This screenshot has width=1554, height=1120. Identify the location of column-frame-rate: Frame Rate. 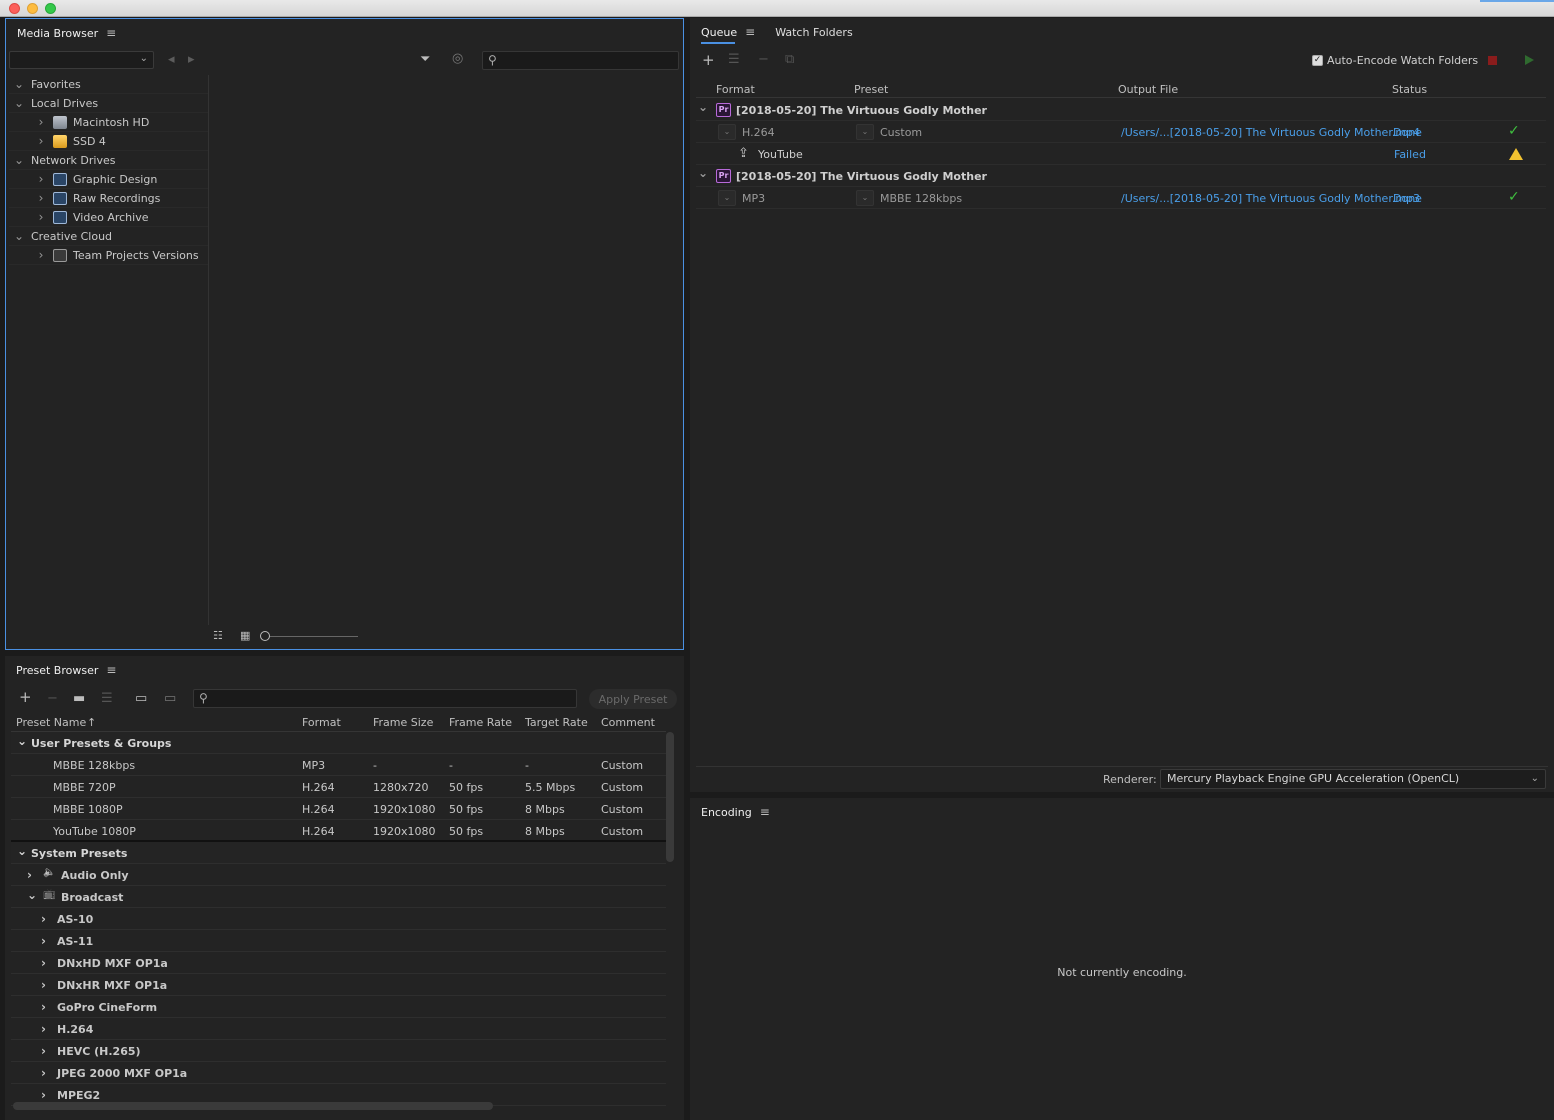
(480, 722).